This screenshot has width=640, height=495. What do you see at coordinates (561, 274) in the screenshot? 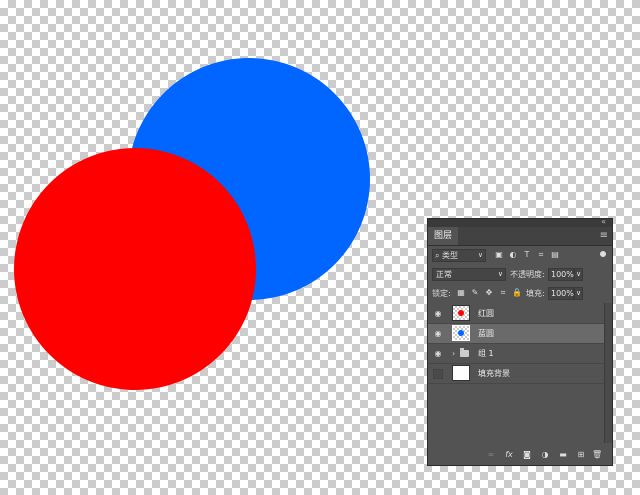
I see `opacity-input: 100%` at bounding box center [561, 274].